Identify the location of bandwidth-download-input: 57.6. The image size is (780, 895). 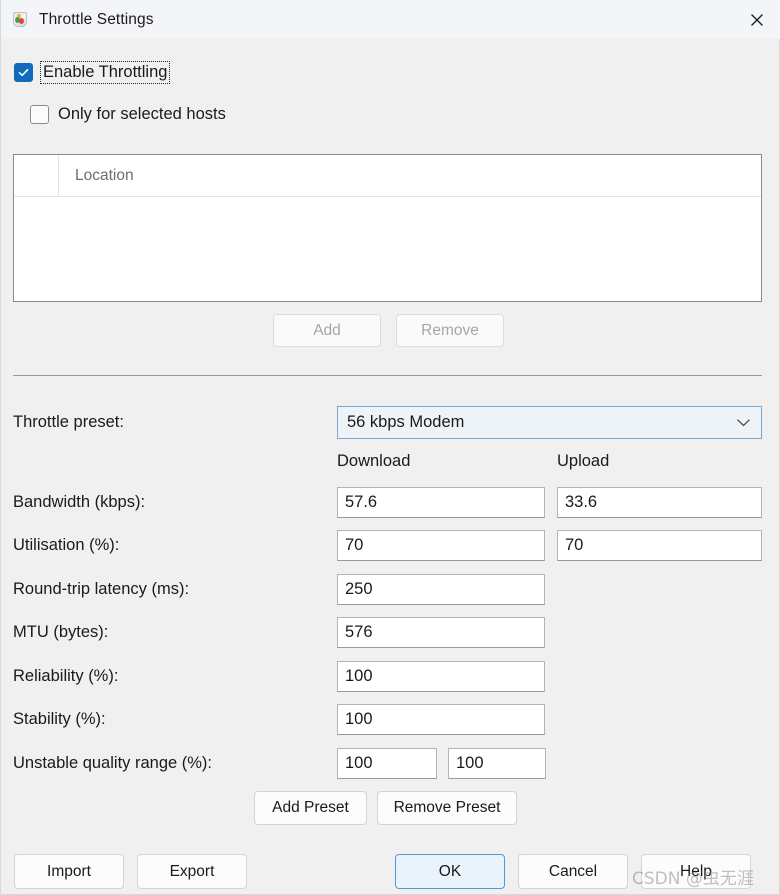
(441, 502).